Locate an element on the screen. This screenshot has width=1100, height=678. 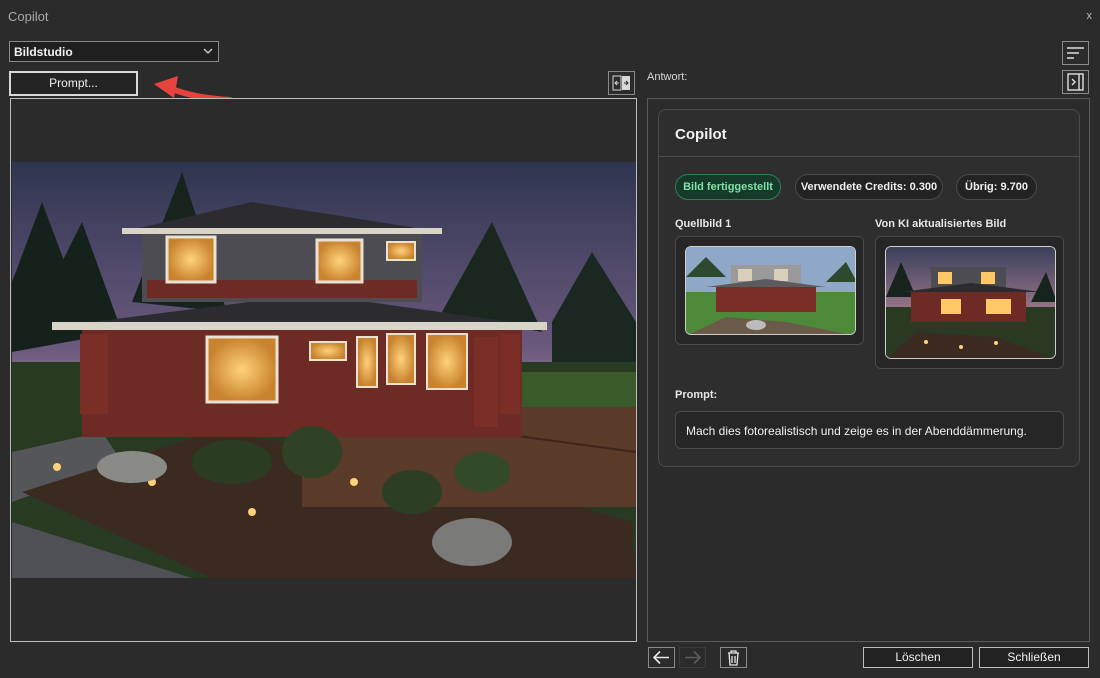
swap-panels-button is located at coordinates (621, 83).